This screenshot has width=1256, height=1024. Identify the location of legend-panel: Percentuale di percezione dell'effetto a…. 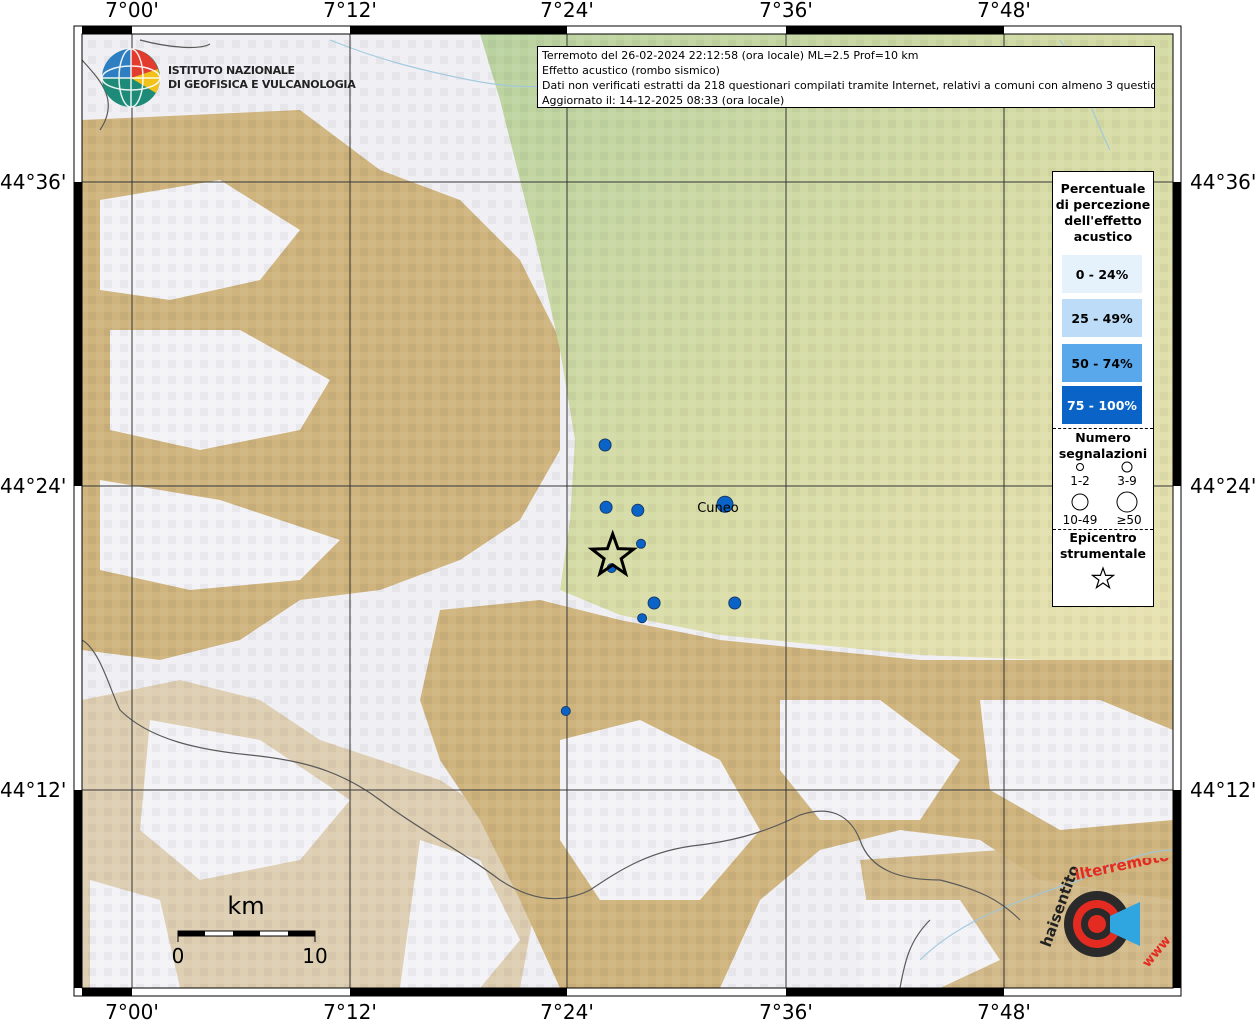
(1103, 389).